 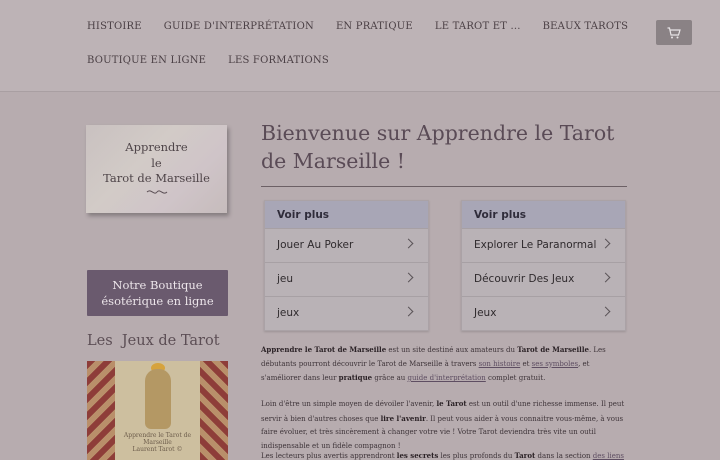 What do you see at coordinates (329, 456) in the screenshot?
I see `body-text: Les lecteurs plus avertis apprendront` at bounding box center [329, 456].